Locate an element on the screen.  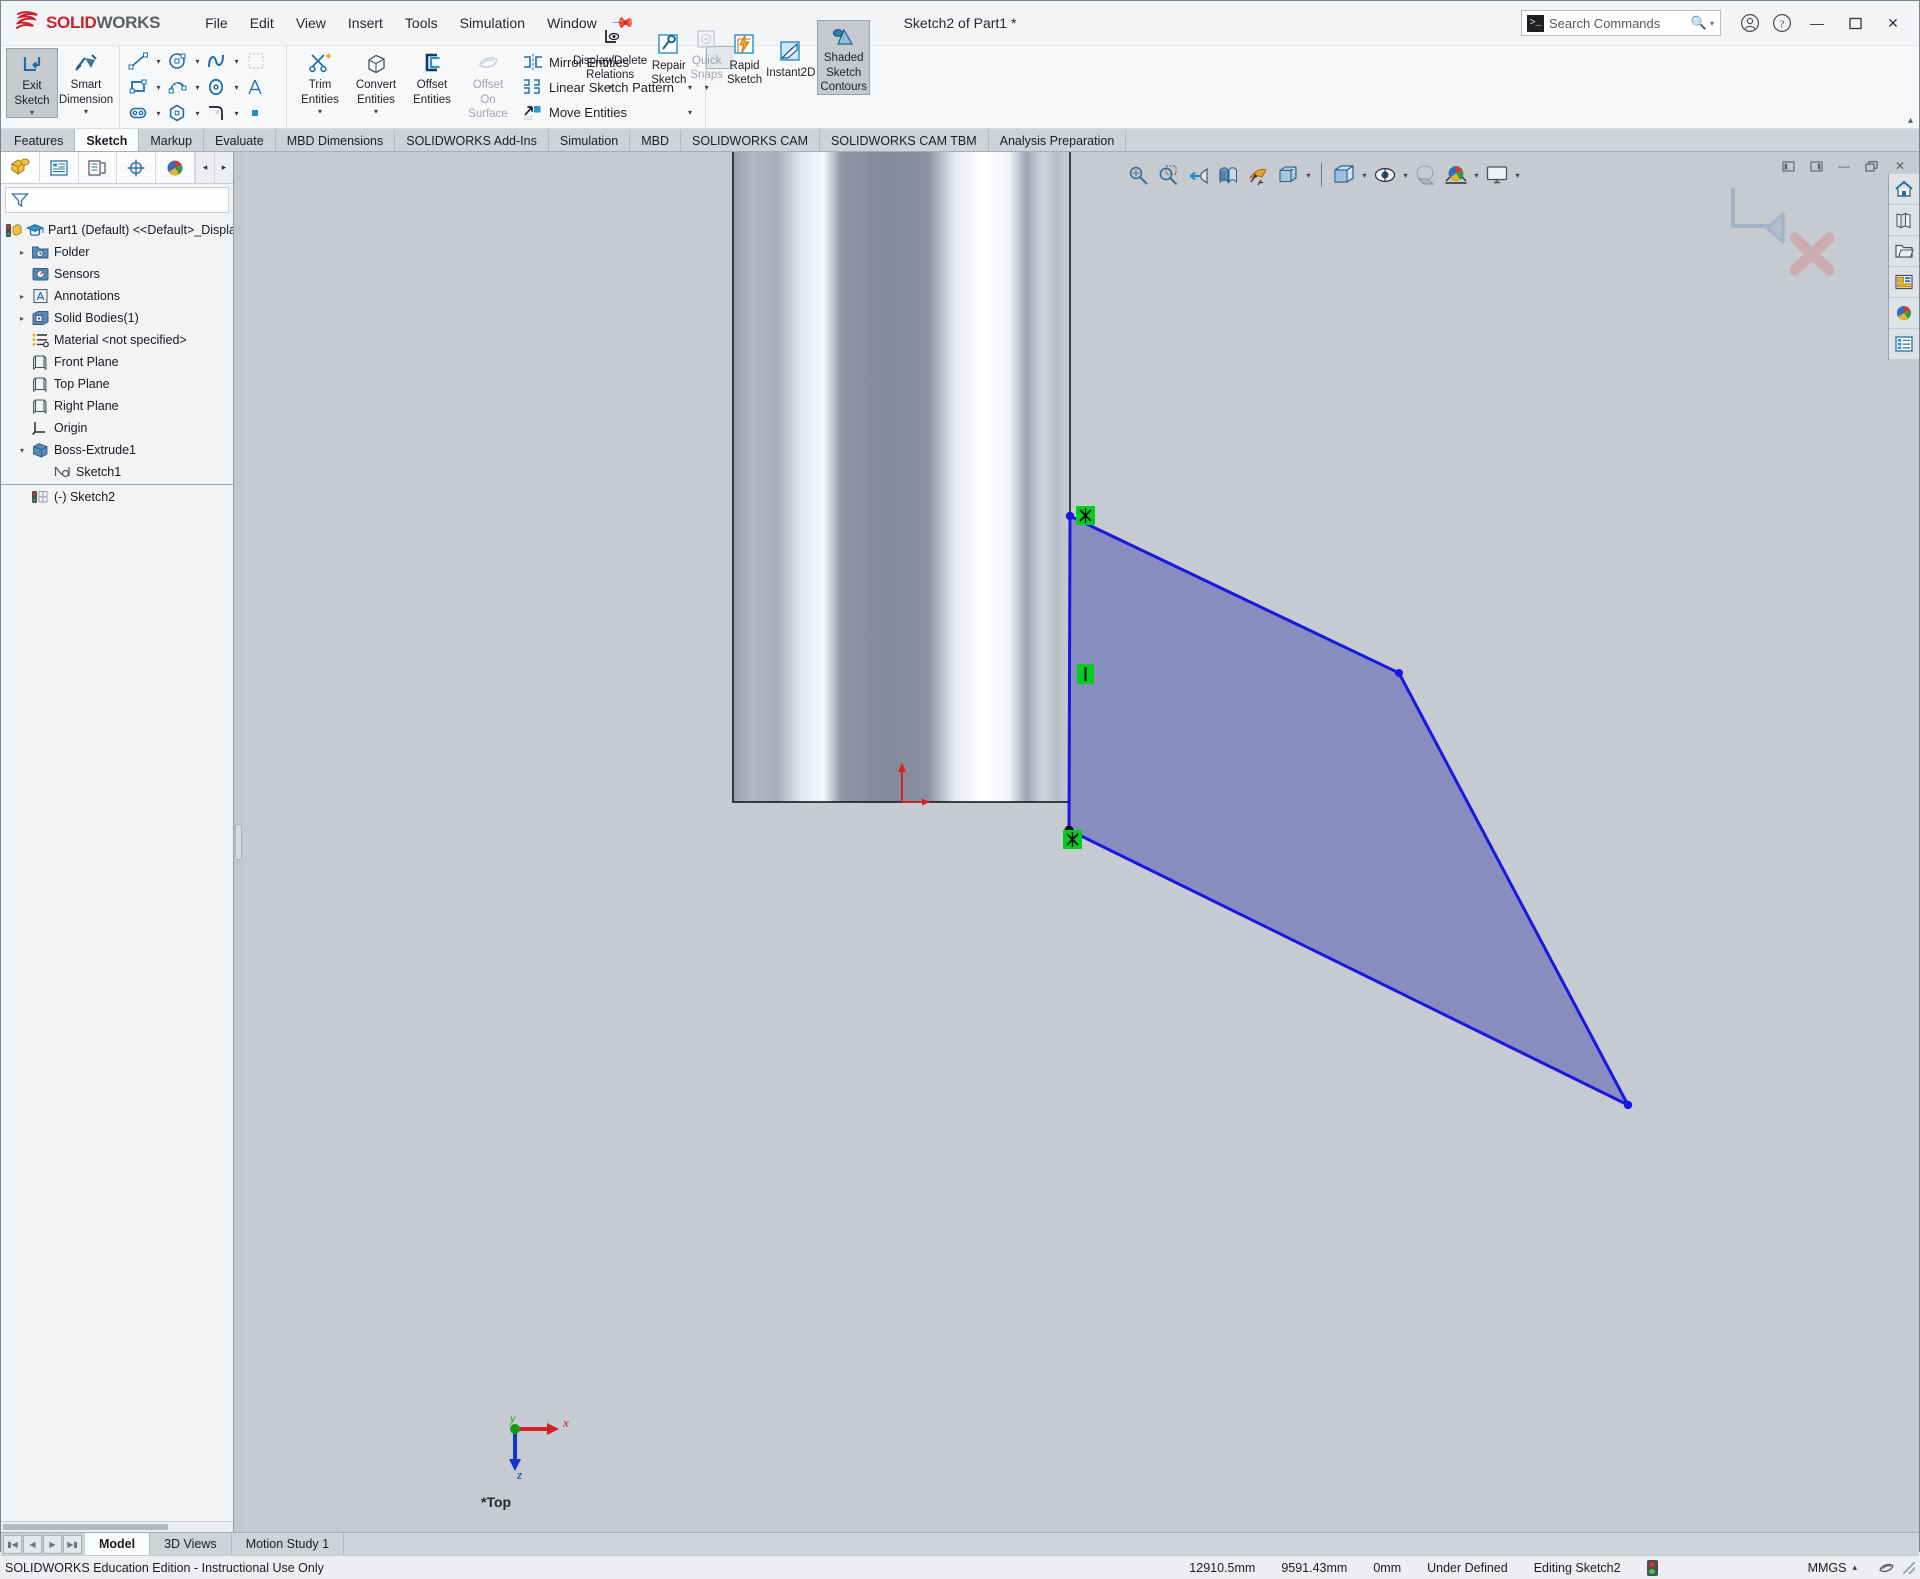
apply-scene-icon is located at coordinates (1426, 175).